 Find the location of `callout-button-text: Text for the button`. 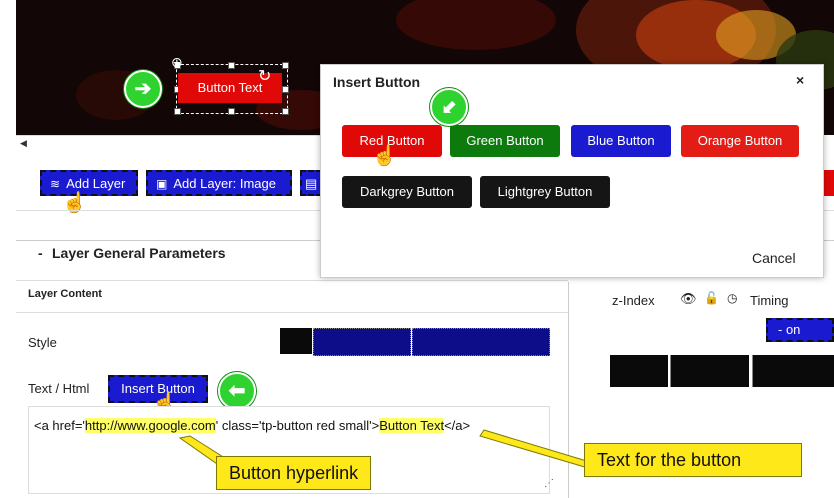

callout-button-text: Text for the button is located at coordinates (693, 460).